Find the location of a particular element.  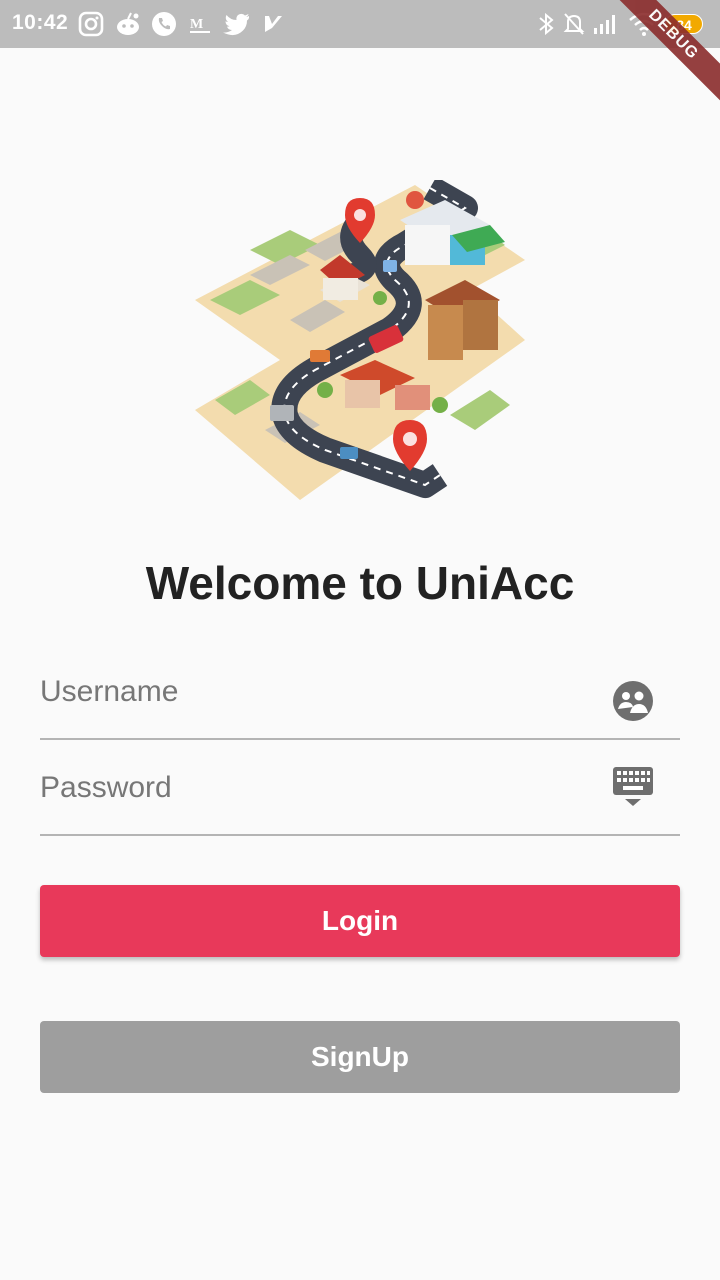

username-input is located at coordinates (320, 692).